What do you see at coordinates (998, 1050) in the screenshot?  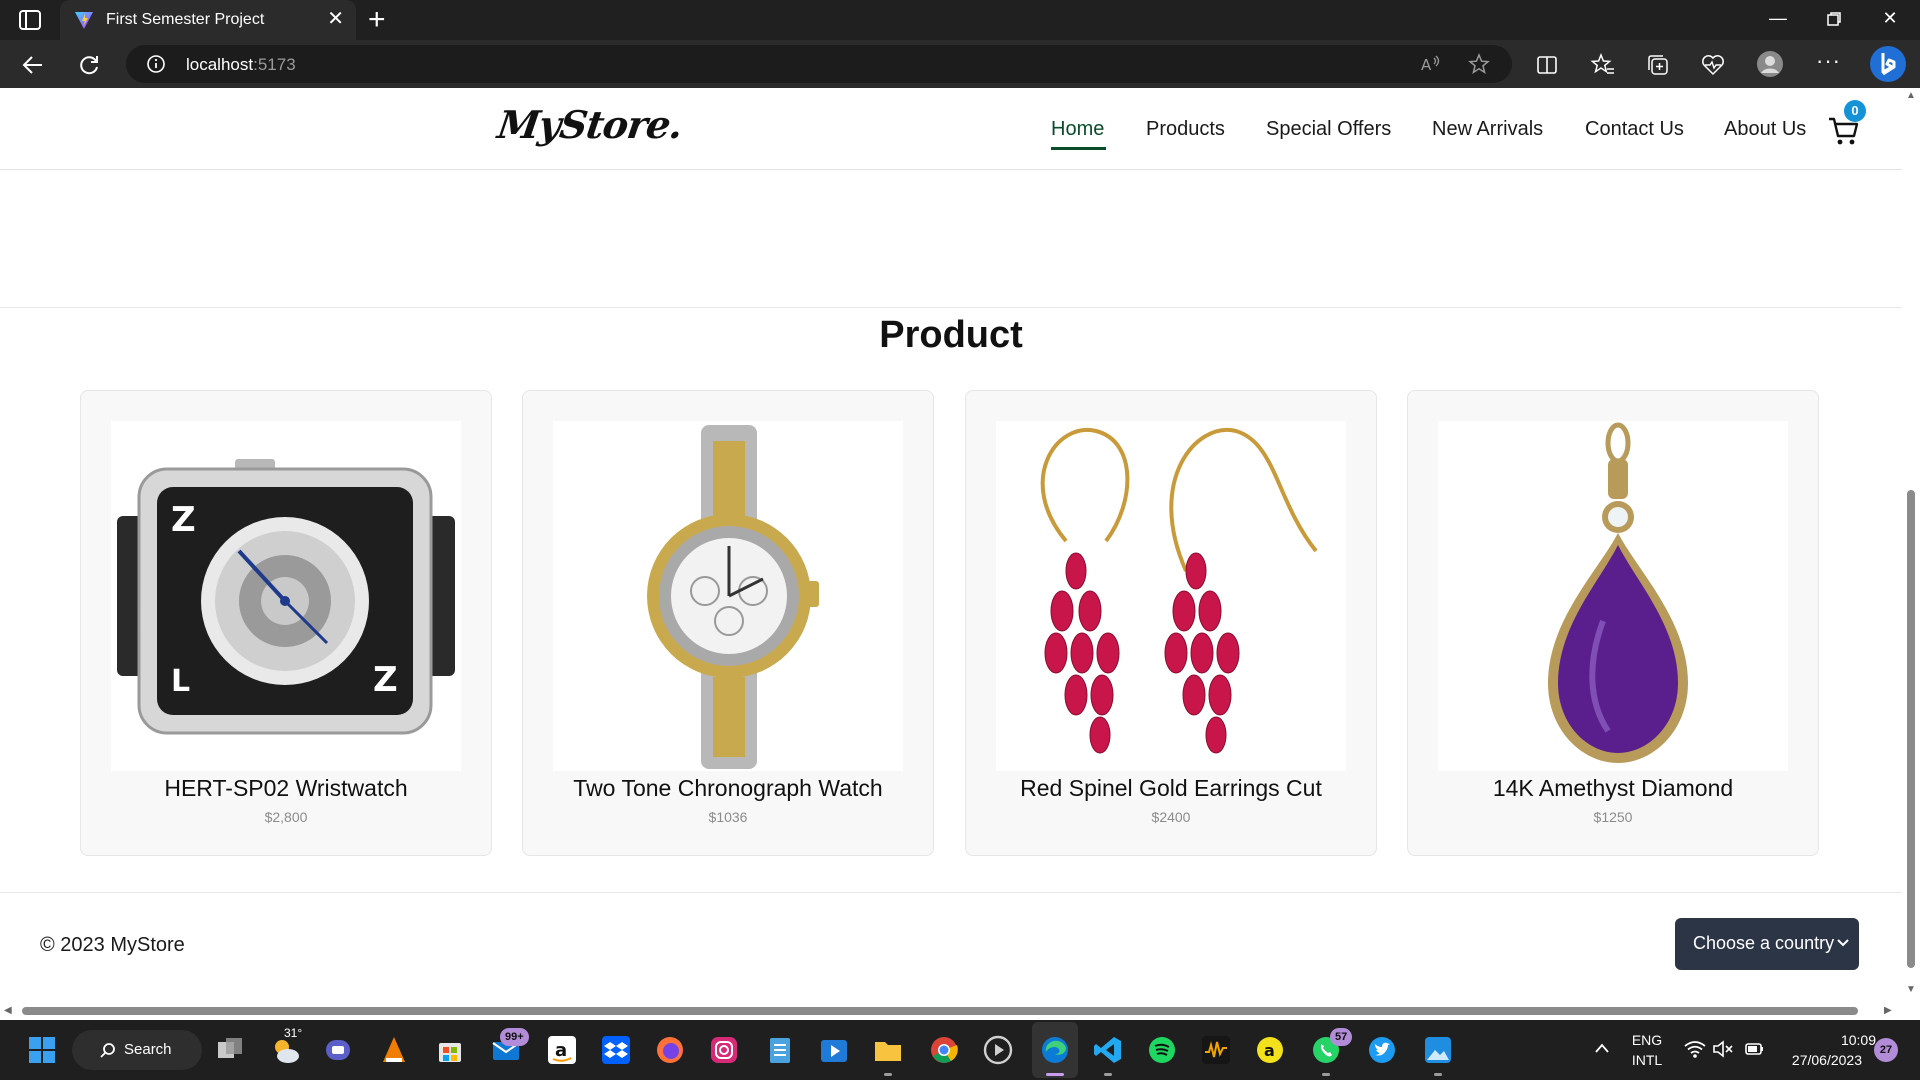 I see `media-play-icon` at bounding box center [998, 1050].